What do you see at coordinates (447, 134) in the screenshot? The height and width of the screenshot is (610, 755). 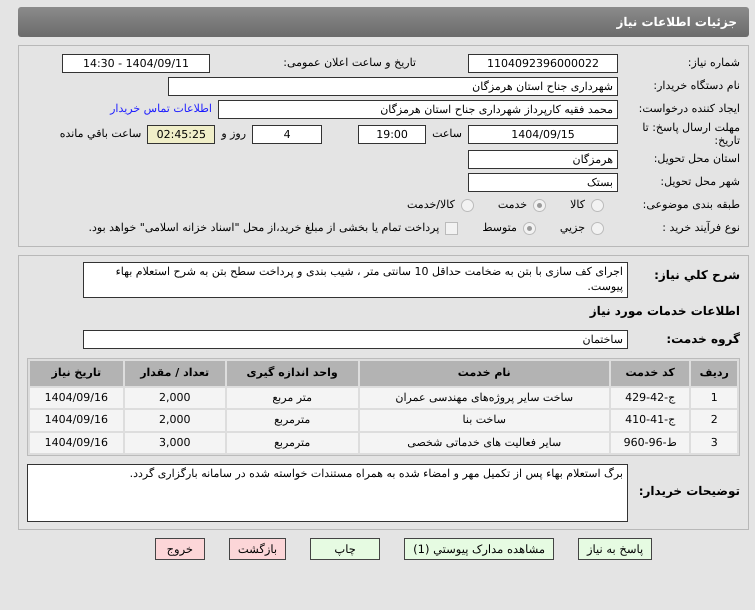 I see `field-label: ساعت` at bounding box center [447, 134].